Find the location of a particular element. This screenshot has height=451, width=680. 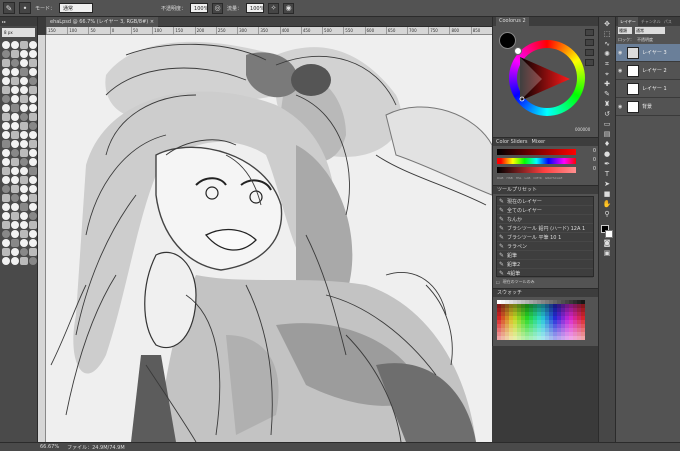

tab-channels: チャンネル is located at coordinates (651, 21).